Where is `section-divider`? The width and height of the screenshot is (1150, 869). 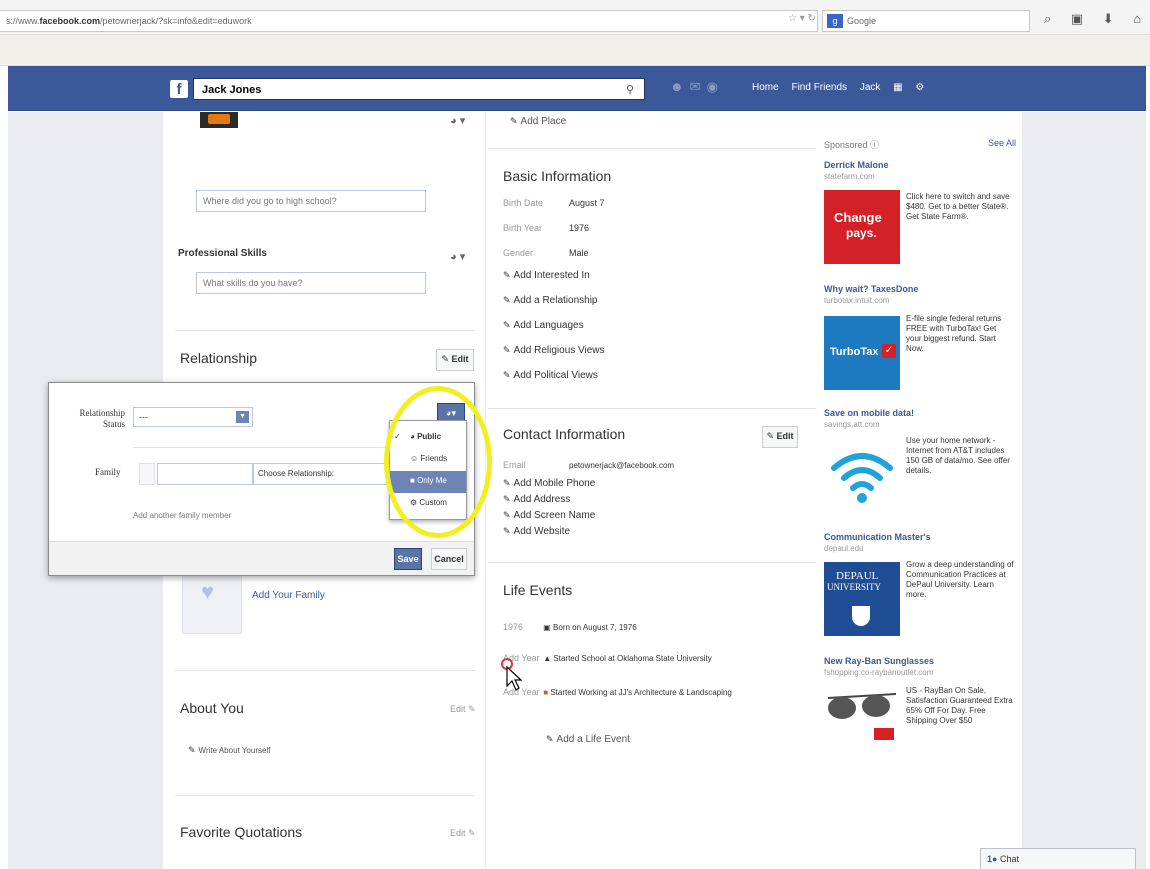 section-divider is located at coordinates (325, 670).